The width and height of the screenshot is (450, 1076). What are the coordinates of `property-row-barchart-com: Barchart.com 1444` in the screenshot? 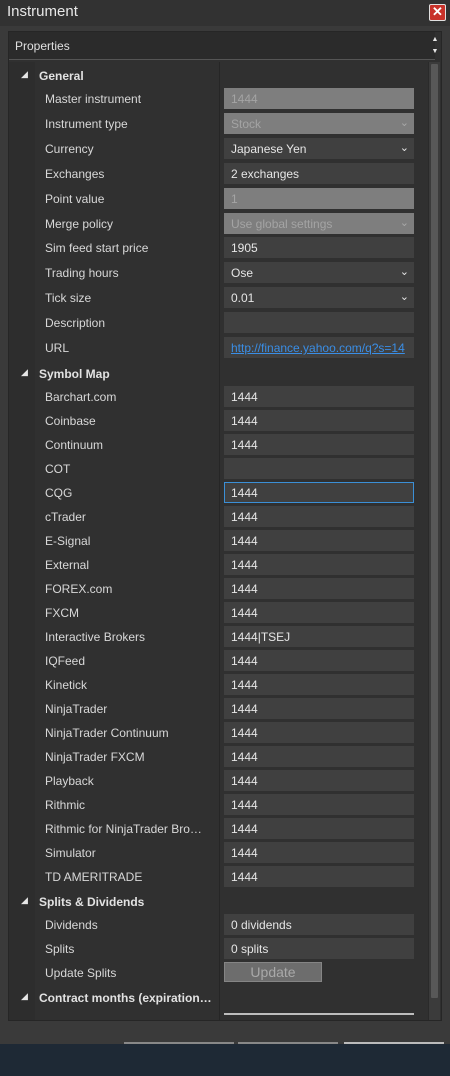 It's located at (218, 397).